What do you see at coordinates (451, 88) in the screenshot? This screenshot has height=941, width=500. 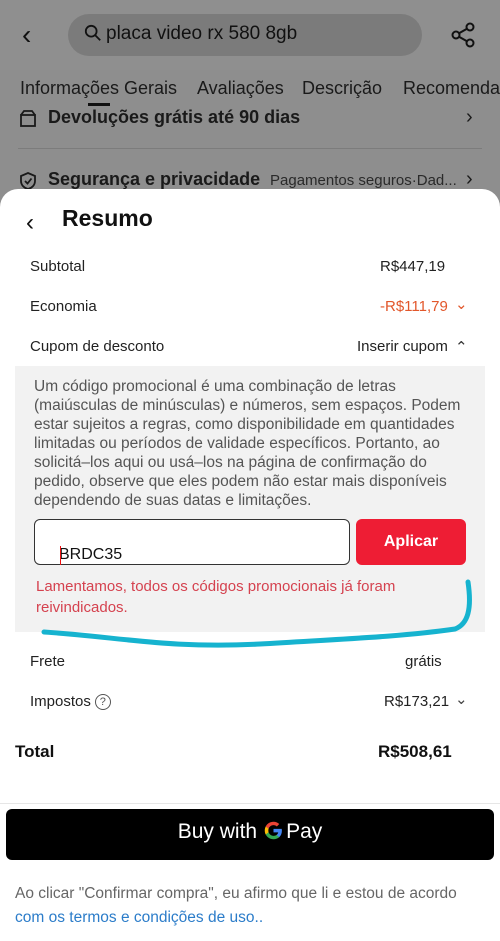 I see `tab-recomenda: Recomenda` at bounding box center [451, 88].